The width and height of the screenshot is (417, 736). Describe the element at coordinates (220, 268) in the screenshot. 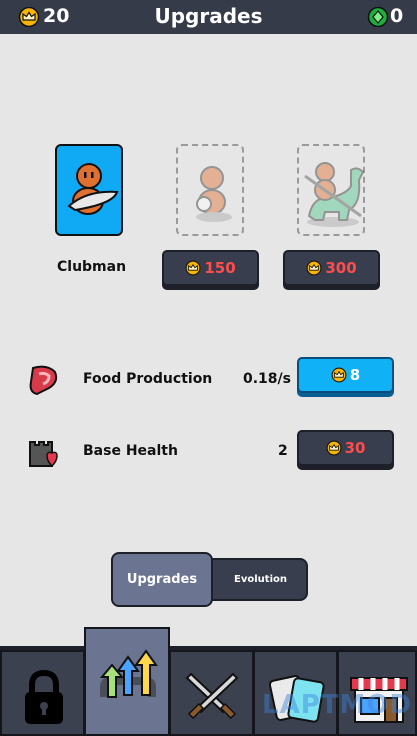

I see `slinger-price: 150` at that location.